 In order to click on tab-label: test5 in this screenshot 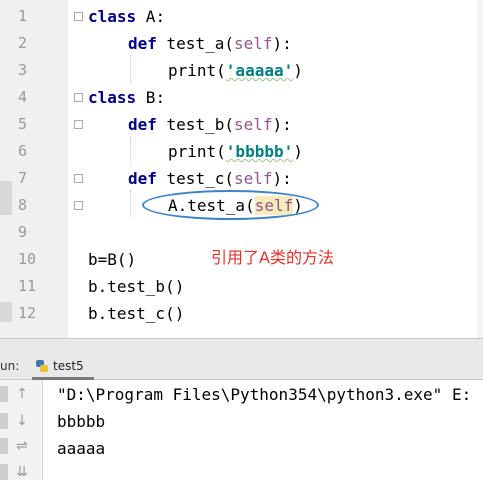, I will do `click(68, 366)`.